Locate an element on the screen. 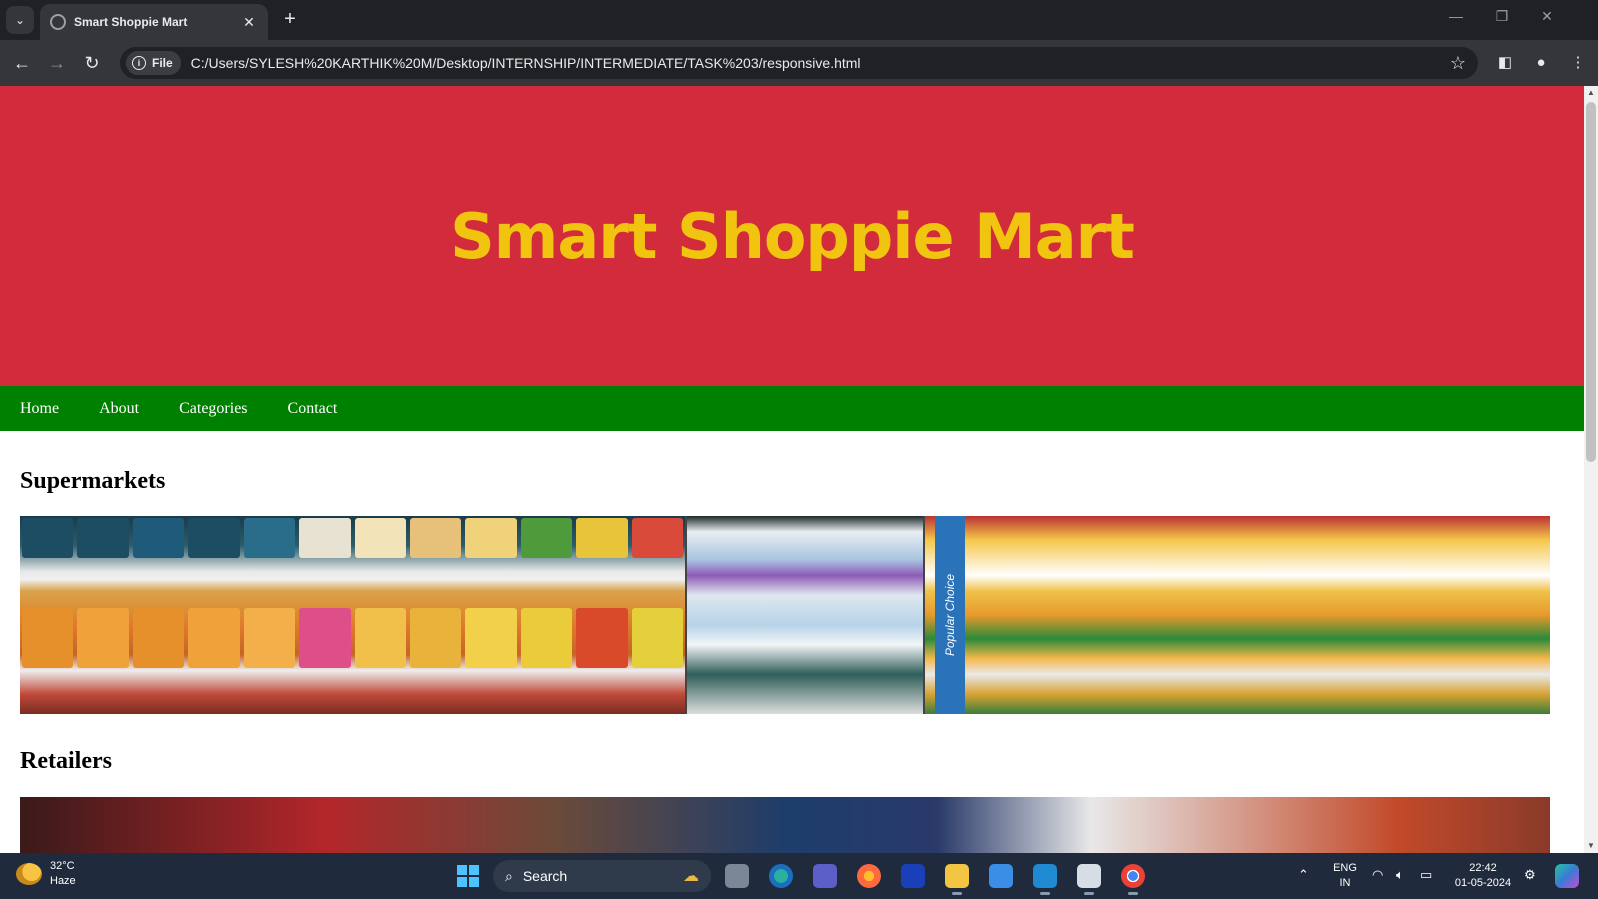 The width and height of the screenshot is (1598, 899). main-nav: Home About Categories Contact is located at coordinates (792, 408).